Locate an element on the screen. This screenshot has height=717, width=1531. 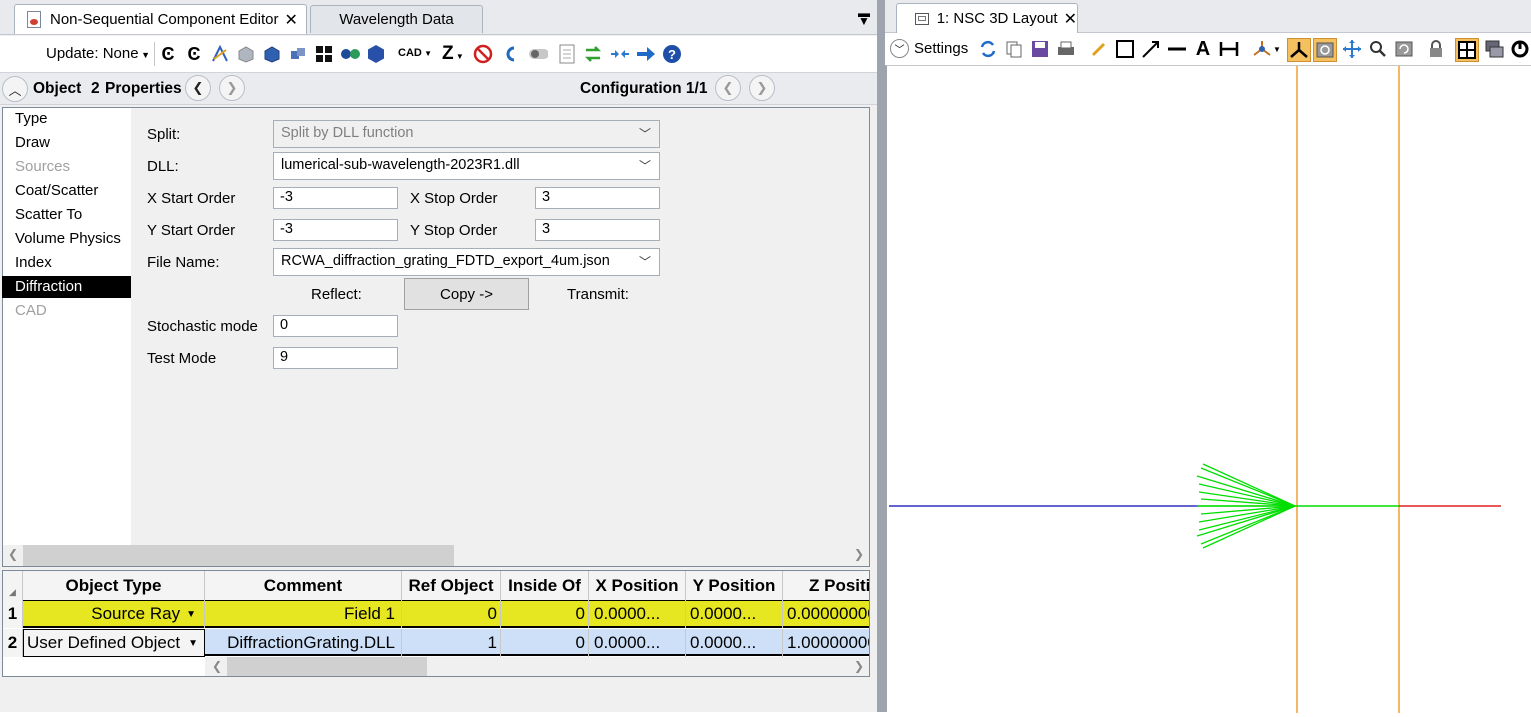
y-start-order-input: -3 is located at coordinates (335, 230).